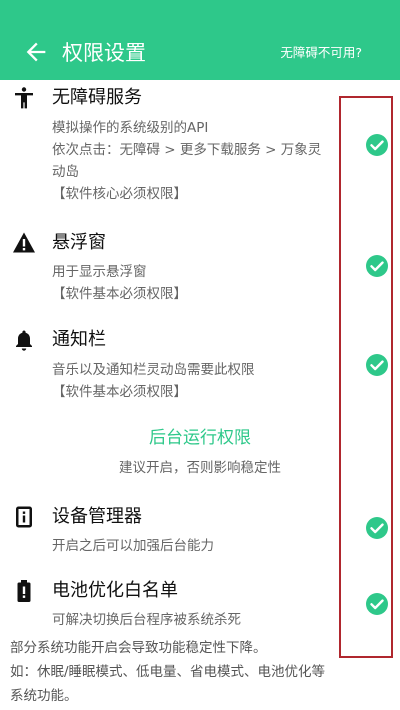 Image resolution: width=400 pixels, height=710 pixels. I want to click on accessibility-desc-line-4: 【软件核心必须权限】, so click(119, 194).